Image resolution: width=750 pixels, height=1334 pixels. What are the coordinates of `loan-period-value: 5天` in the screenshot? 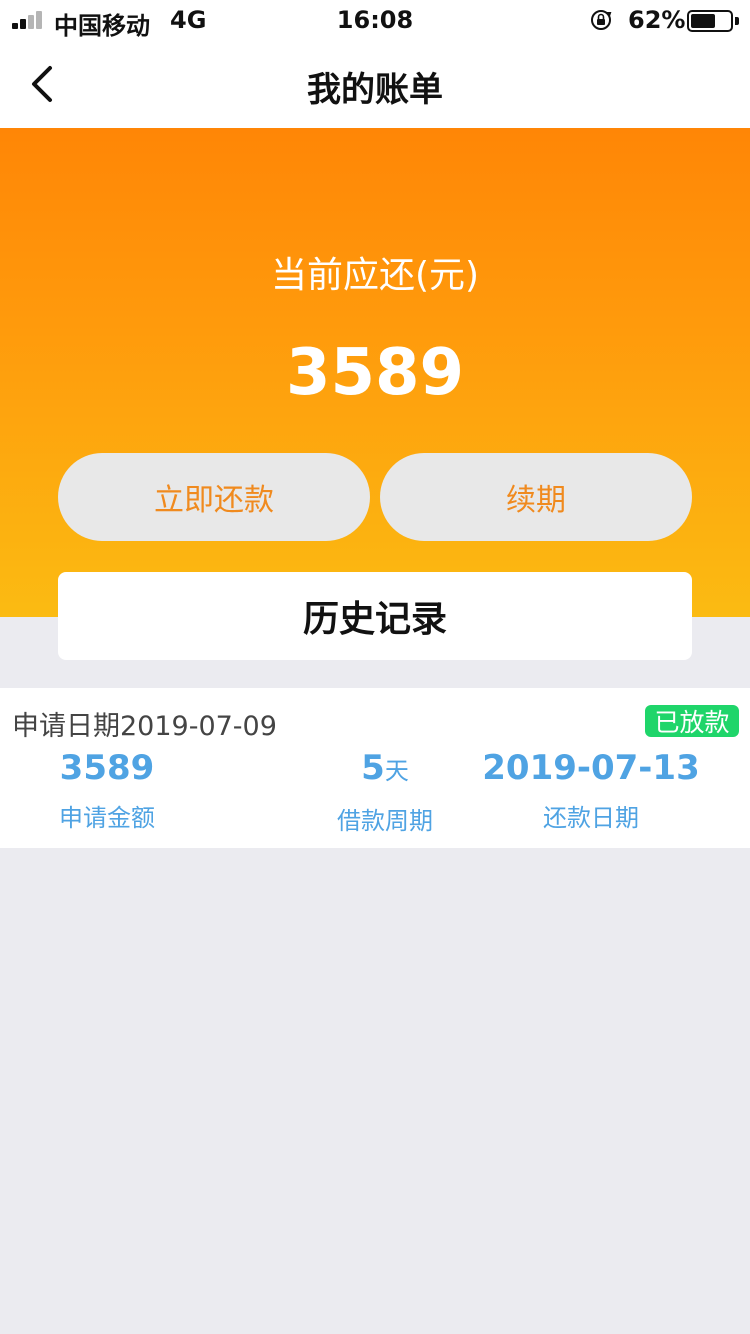 It's located at (385, 769).